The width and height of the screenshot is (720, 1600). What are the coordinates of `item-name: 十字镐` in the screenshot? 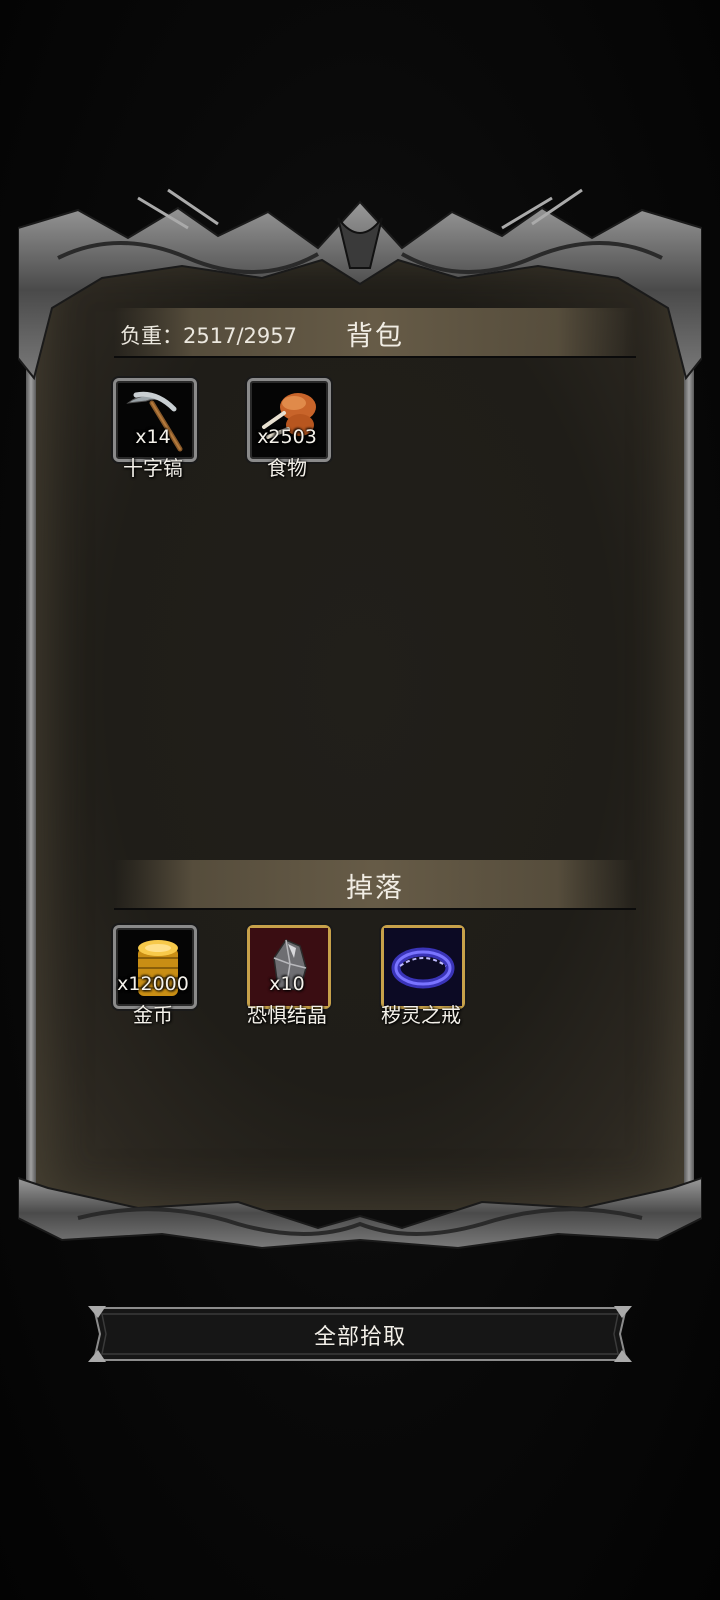 It's located at (153, 468).